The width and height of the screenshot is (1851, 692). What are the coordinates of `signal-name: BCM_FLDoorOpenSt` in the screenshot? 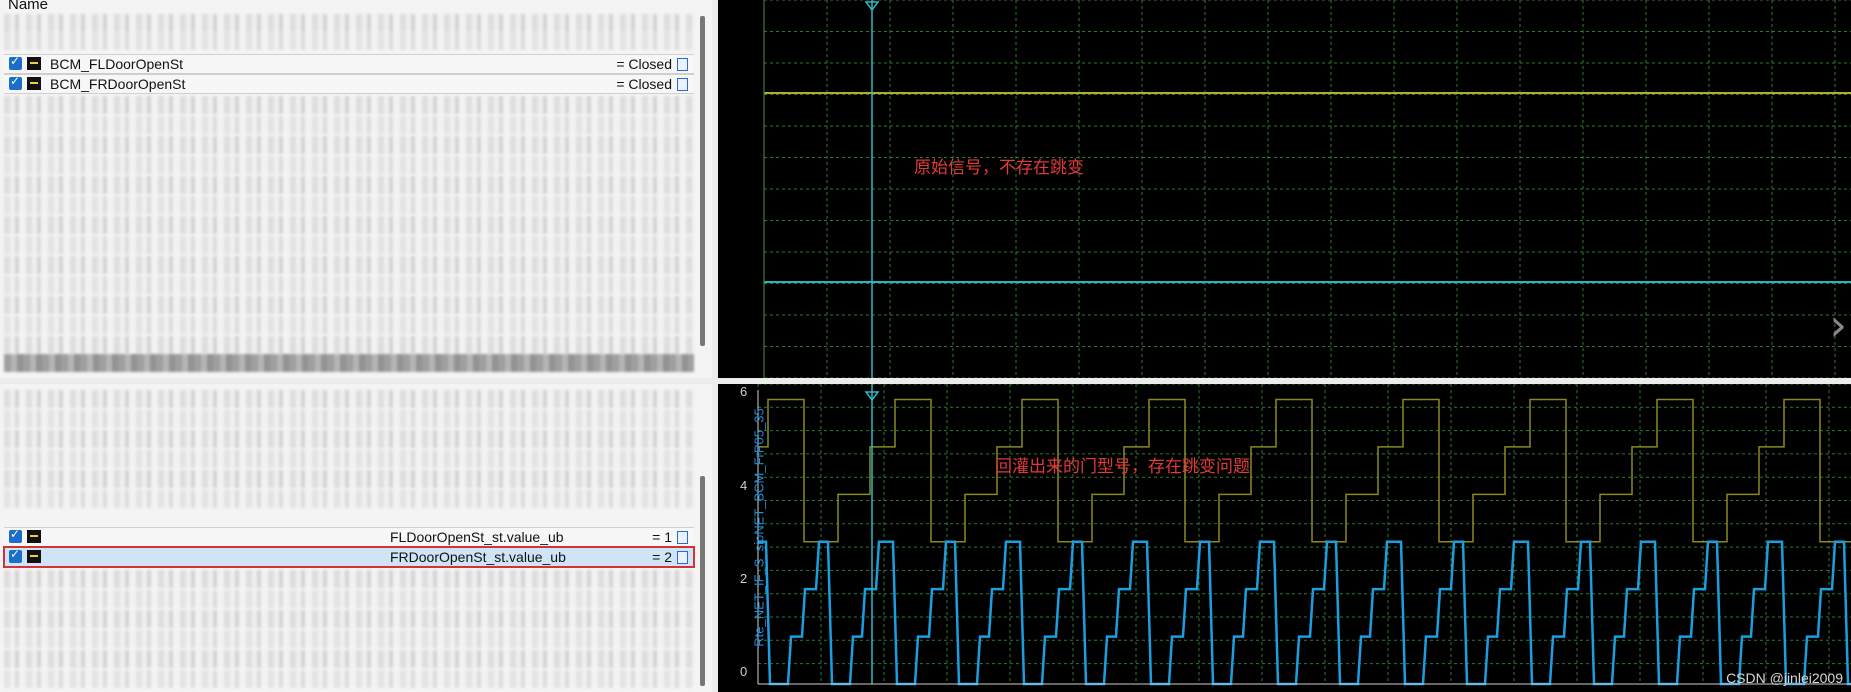 It's located at (117, 64).